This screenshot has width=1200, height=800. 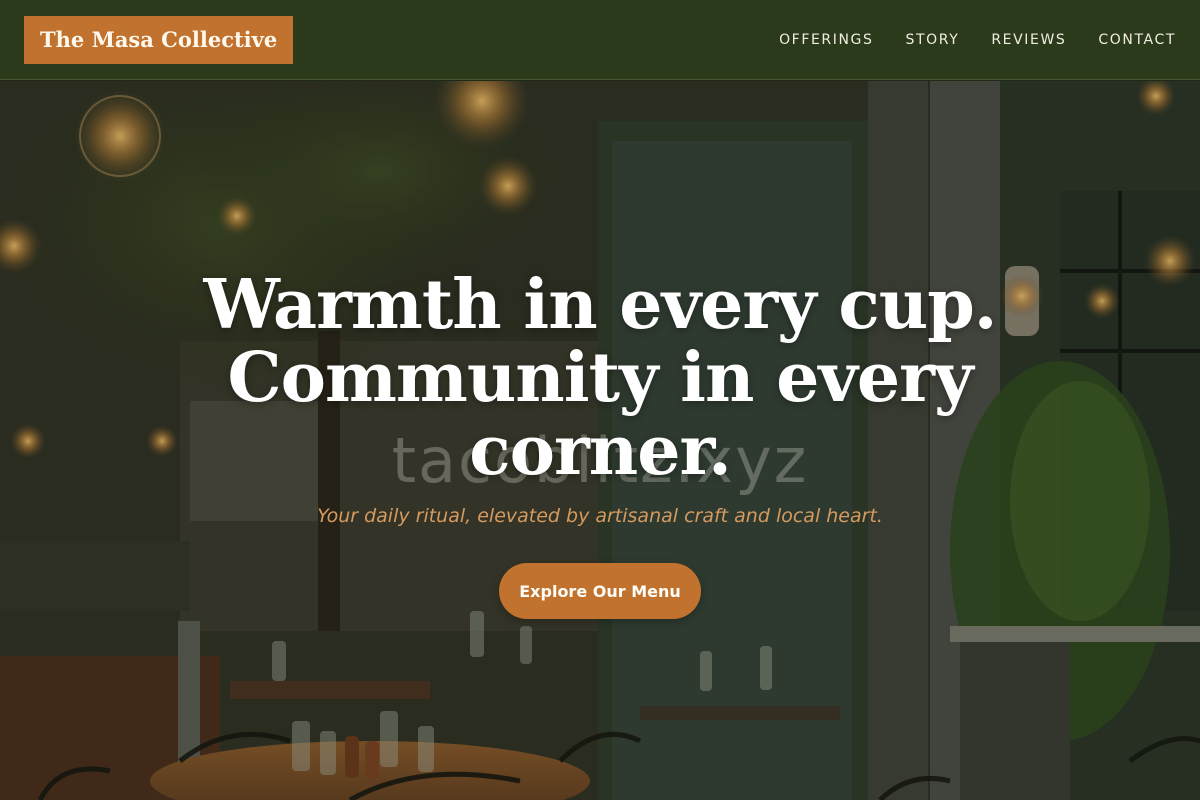 What do you see at coordinates (600, 305) in the screenshot?
I see `headline-line-1: Warmth in every cup.` at bounding box center [600, 305].